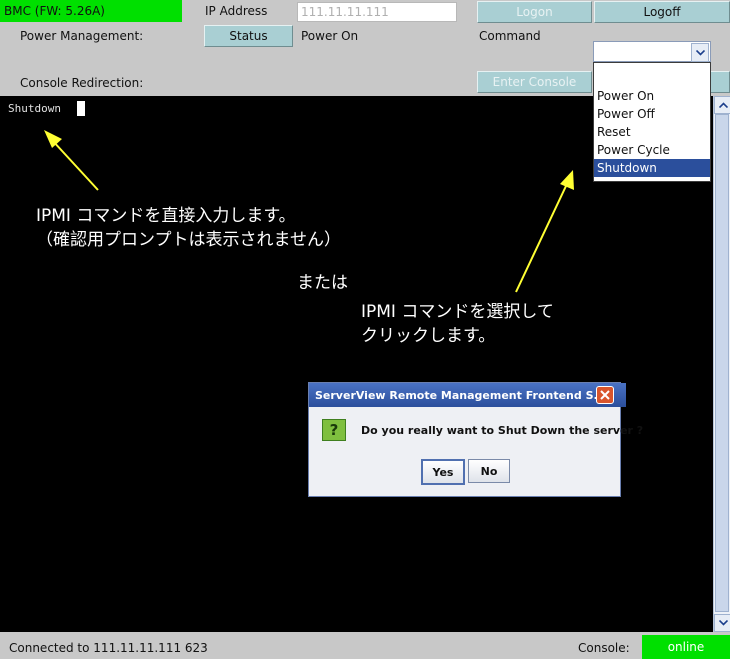 This screenshot has height=659, width=730. I want to click on yes-button: Yes, so click(443, 472).